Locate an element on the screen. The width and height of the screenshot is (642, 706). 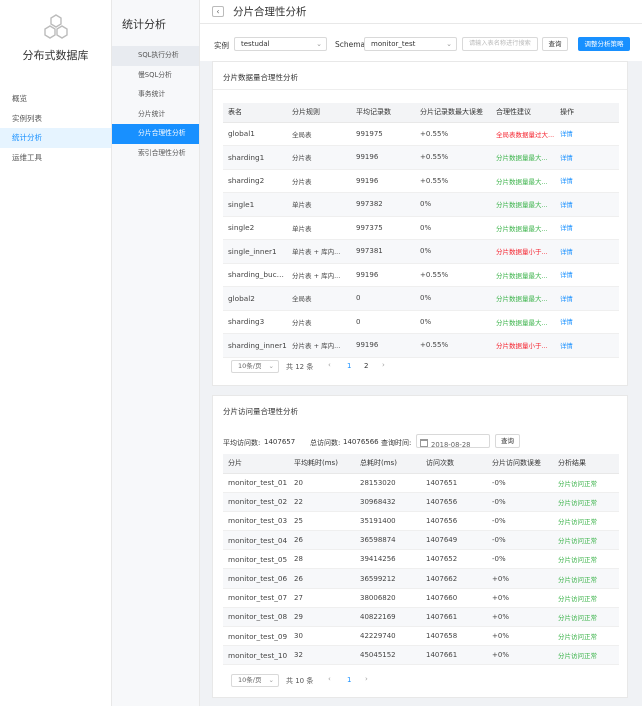
date-picker: 2018-08-28 is located at coordinates (453, 441).